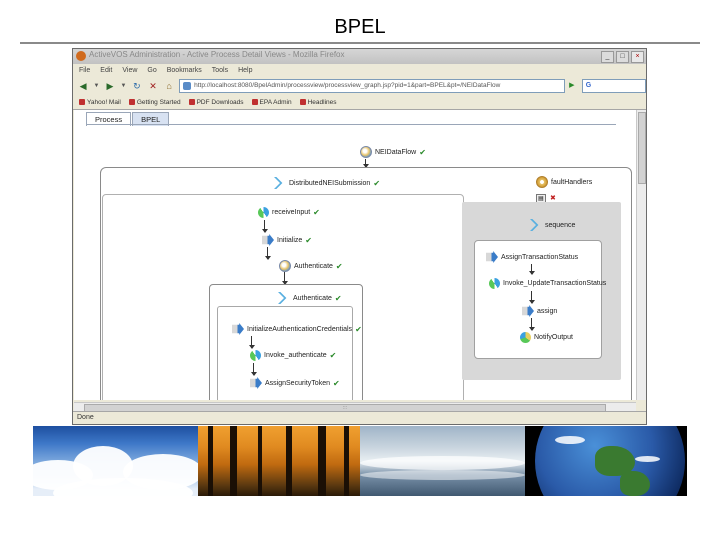  I want to click on activity-receive-input: receiveInput ✔, so click(289, 212).